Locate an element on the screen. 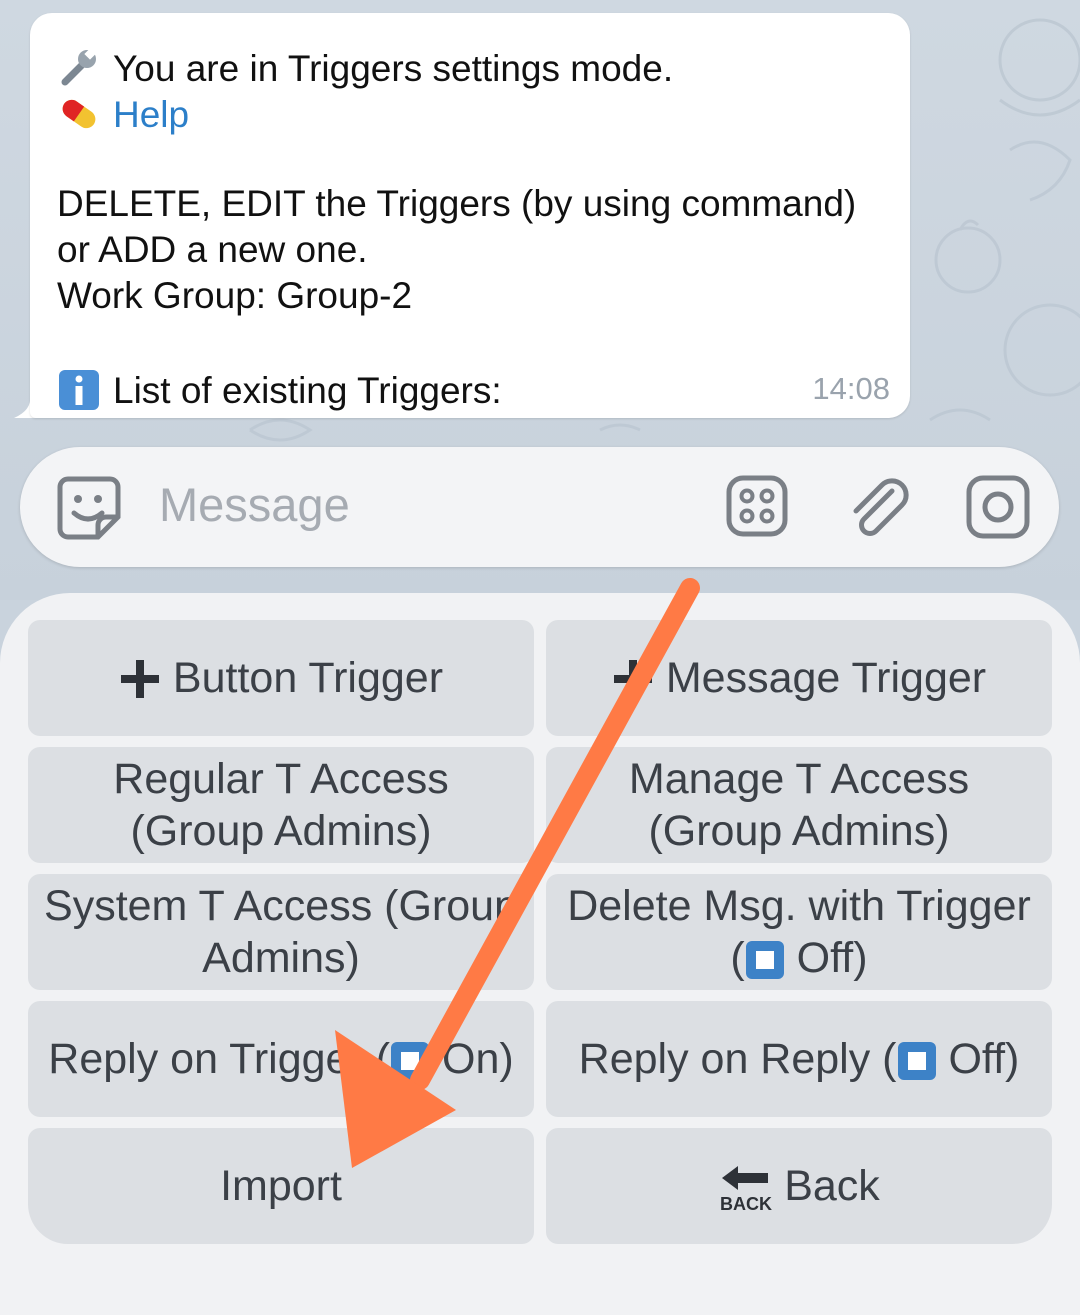  bot-menu-icon is located at coordinates (757, 506).